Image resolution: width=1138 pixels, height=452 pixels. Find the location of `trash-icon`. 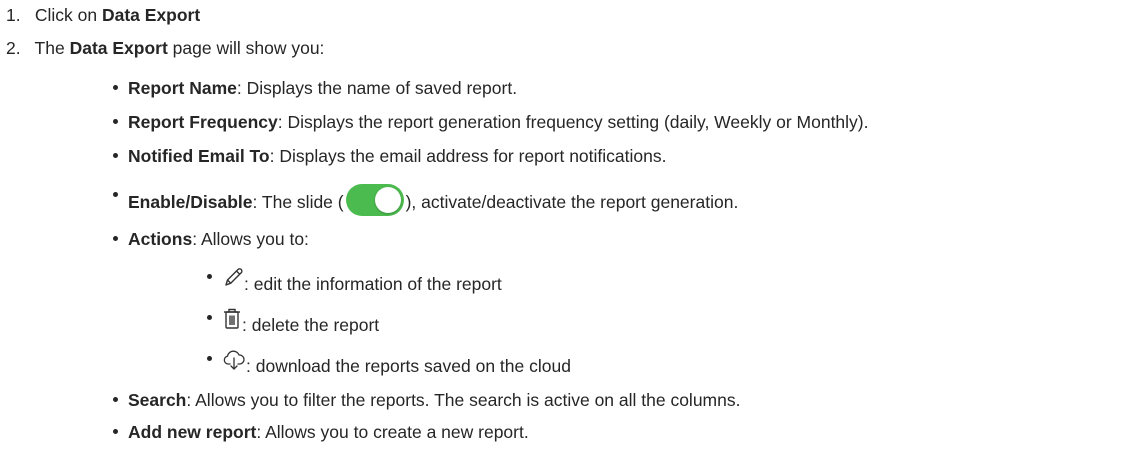

trash-icon is located at coordinates (232, 324).